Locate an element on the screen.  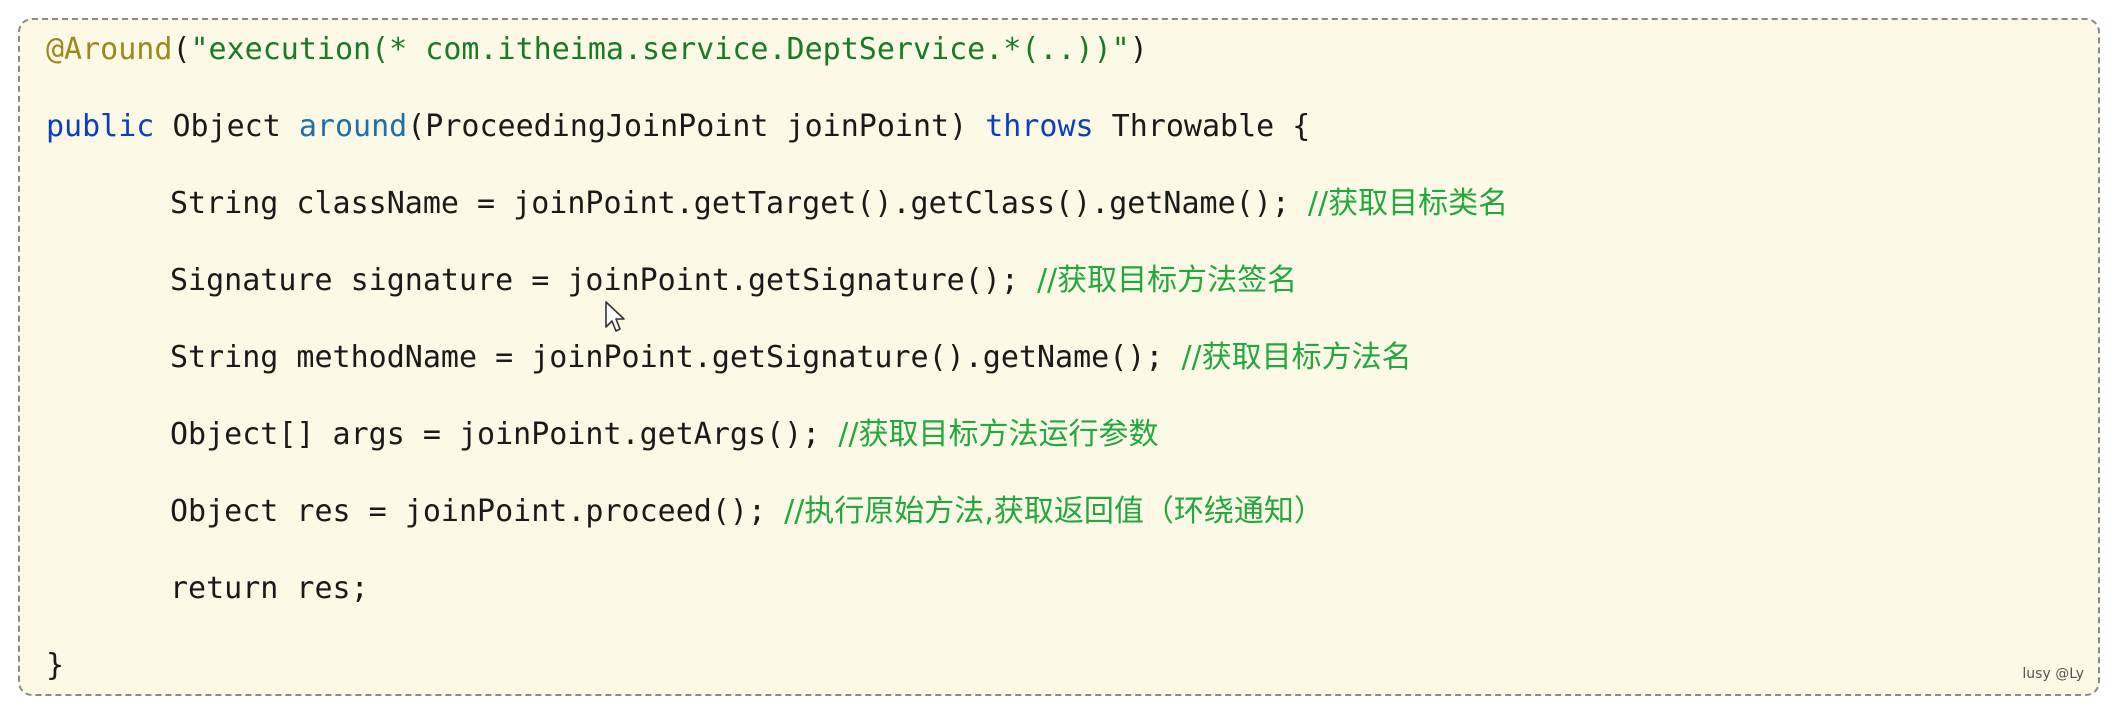
annotation-paren-close: ) is located at coordinates (1138, 49).